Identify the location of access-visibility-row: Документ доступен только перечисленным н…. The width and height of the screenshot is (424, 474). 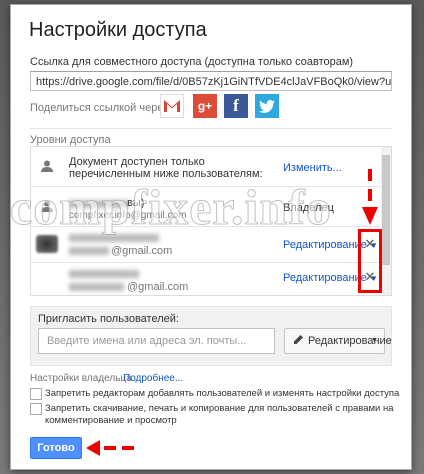
(206, 167).